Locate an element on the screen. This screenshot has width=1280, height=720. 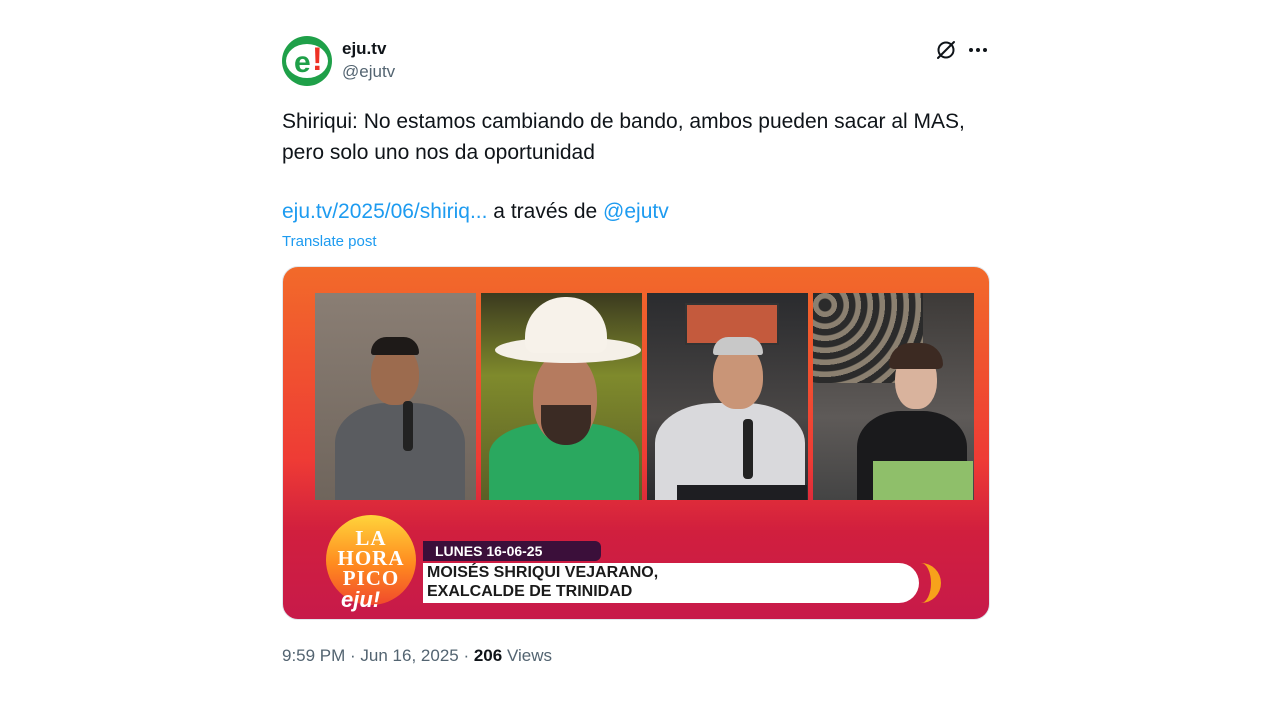
avatar: e ! is located at coordinates (307, 61).